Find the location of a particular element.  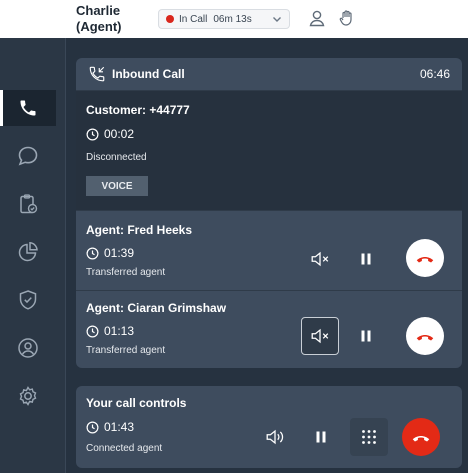

dialpad-icon is located at coordinates (369, 437).